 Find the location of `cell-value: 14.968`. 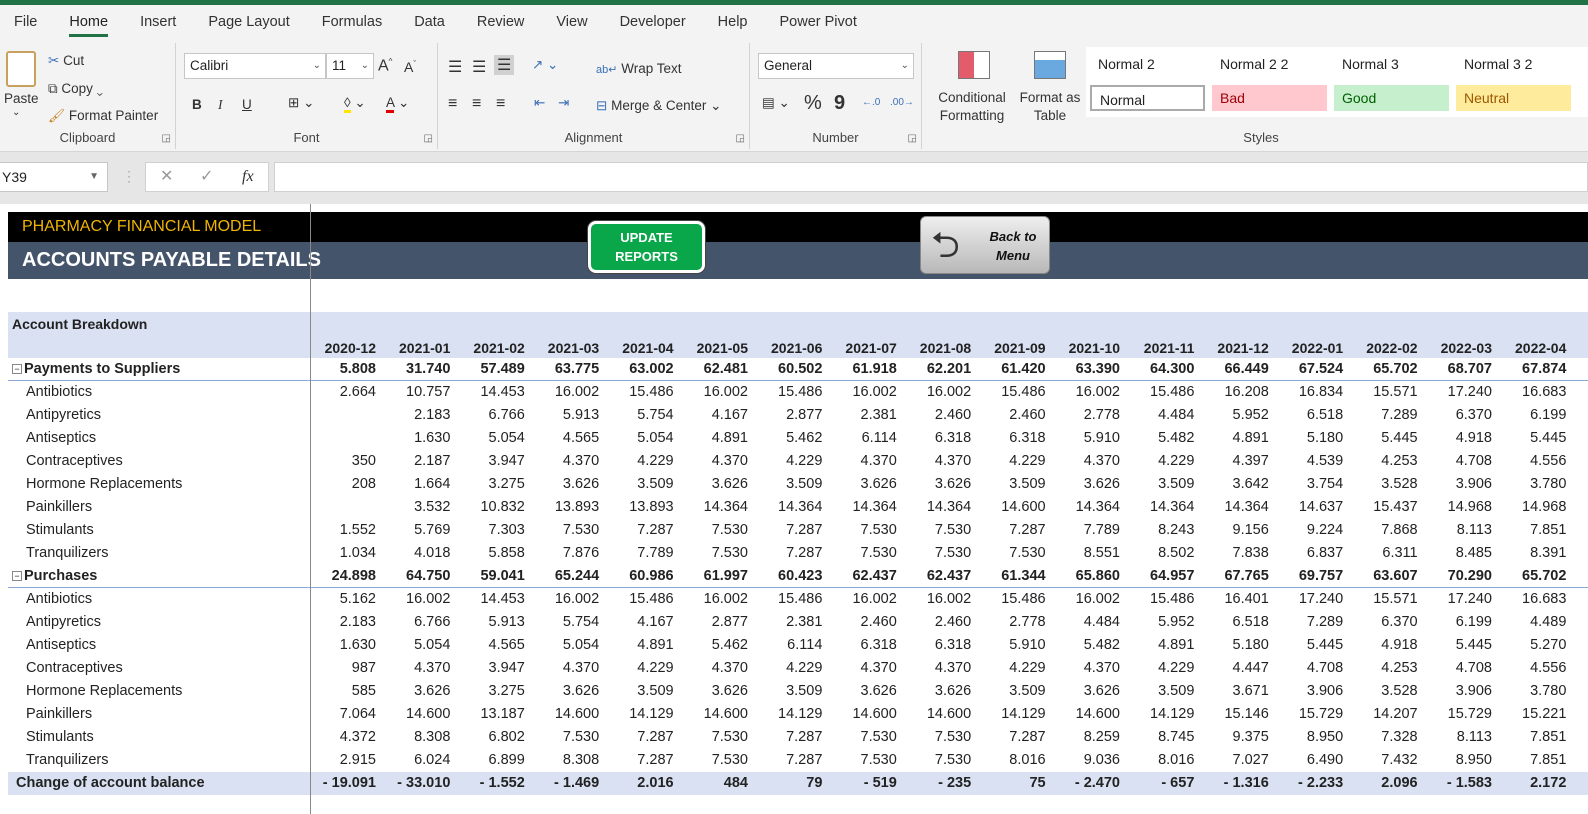

cell-value: 14.968 is located at coordinates (1537, 507).